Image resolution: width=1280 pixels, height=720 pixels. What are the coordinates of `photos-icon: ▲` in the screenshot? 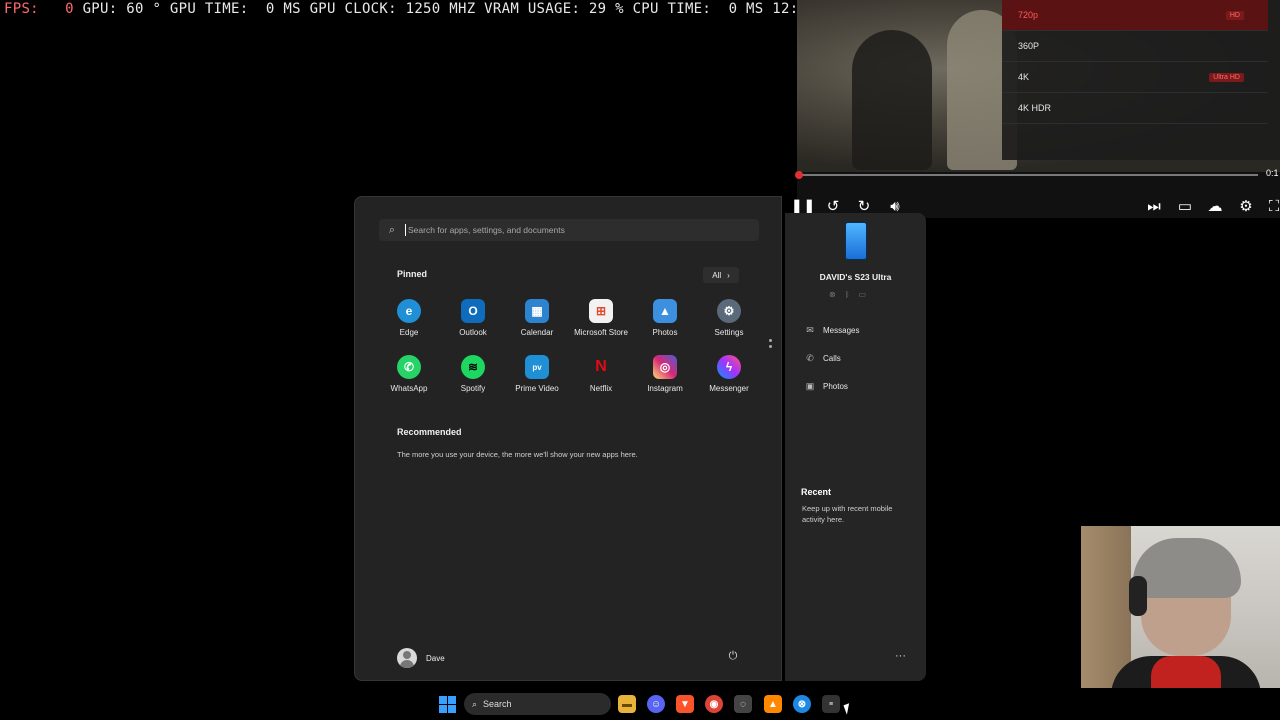 It's located at (665, 311).